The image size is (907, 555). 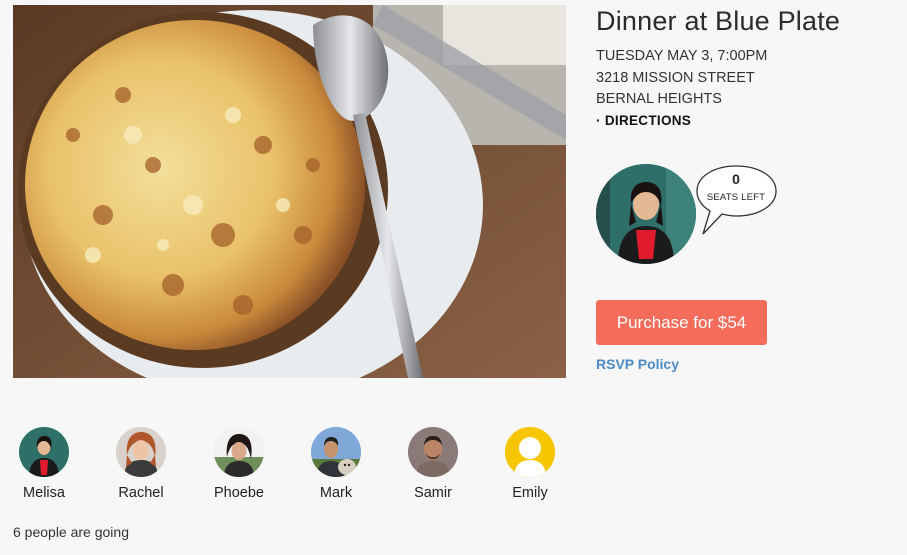 What do you see at coordinates (336, 493) in the screenshot?
I see `attendee-name: Mark` at bounding box center [336, 493].